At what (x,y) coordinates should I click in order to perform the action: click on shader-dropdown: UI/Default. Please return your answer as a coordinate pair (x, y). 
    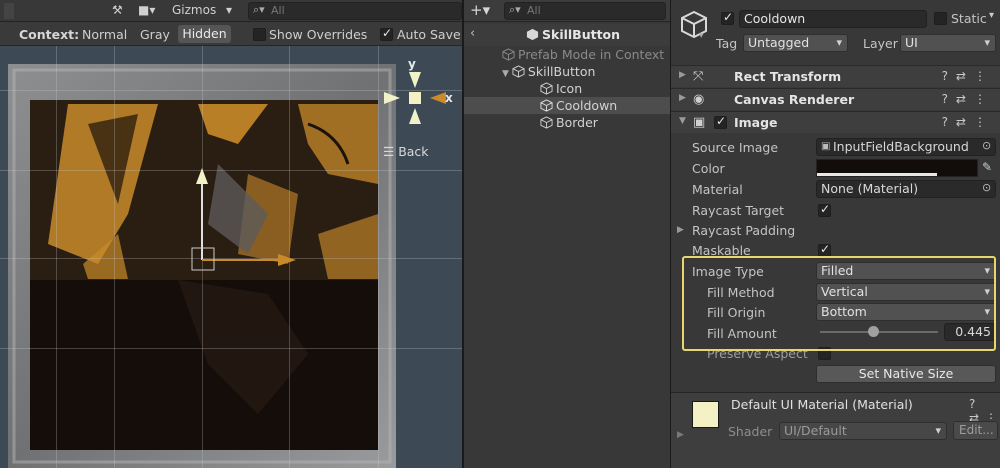
    Looking at the image, I should click on (863, 431).